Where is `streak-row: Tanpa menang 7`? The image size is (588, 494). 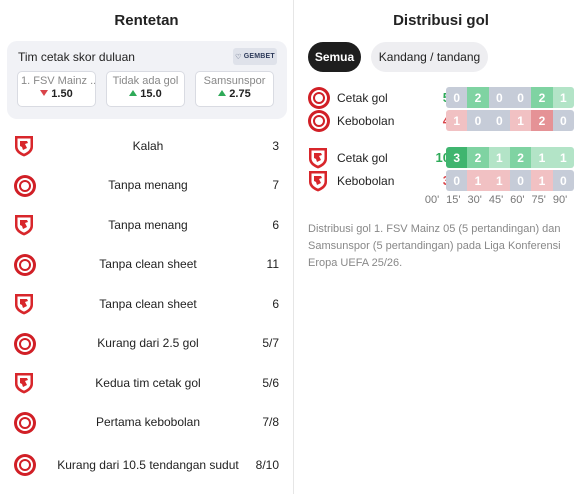 streak-row: Tanpa menang 7 is located at coordinates (146, 185).